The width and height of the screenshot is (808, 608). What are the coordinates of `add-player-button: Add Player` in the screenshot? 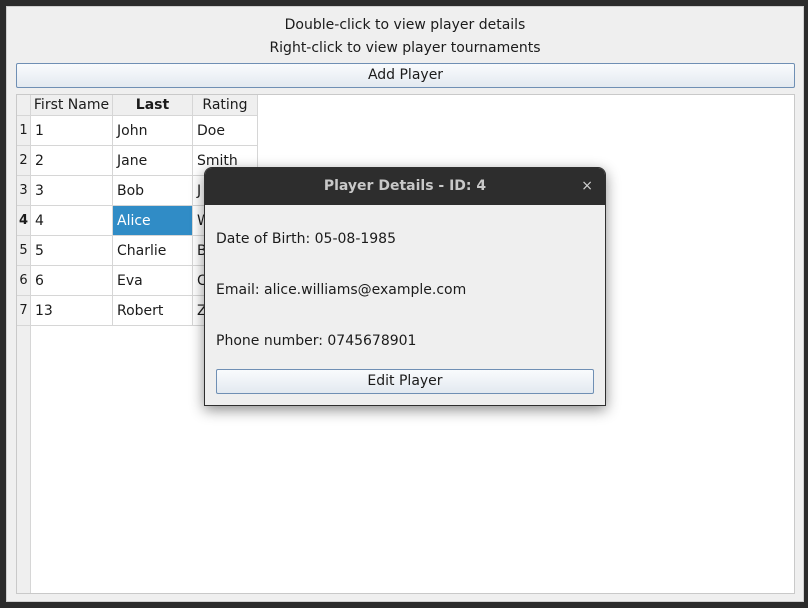 It's located at (405, 75).